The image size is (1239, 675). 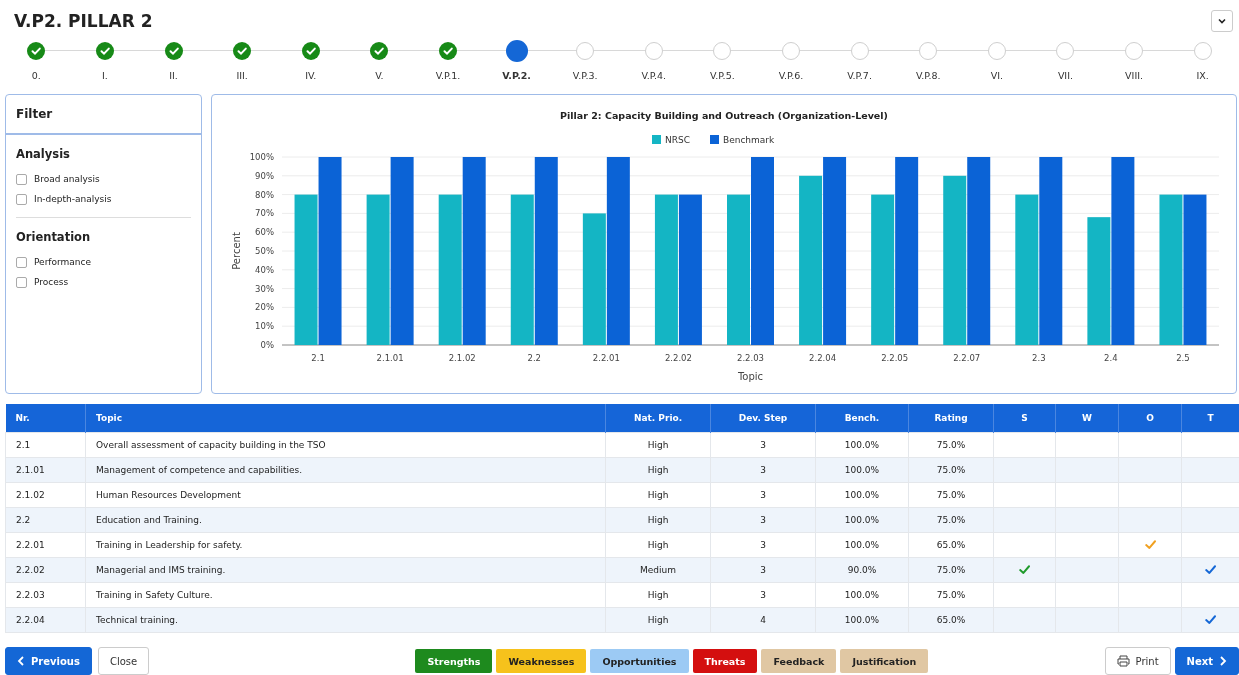 I want to click on x-tick-label: 2.2.03, so click(x=750, y=358).